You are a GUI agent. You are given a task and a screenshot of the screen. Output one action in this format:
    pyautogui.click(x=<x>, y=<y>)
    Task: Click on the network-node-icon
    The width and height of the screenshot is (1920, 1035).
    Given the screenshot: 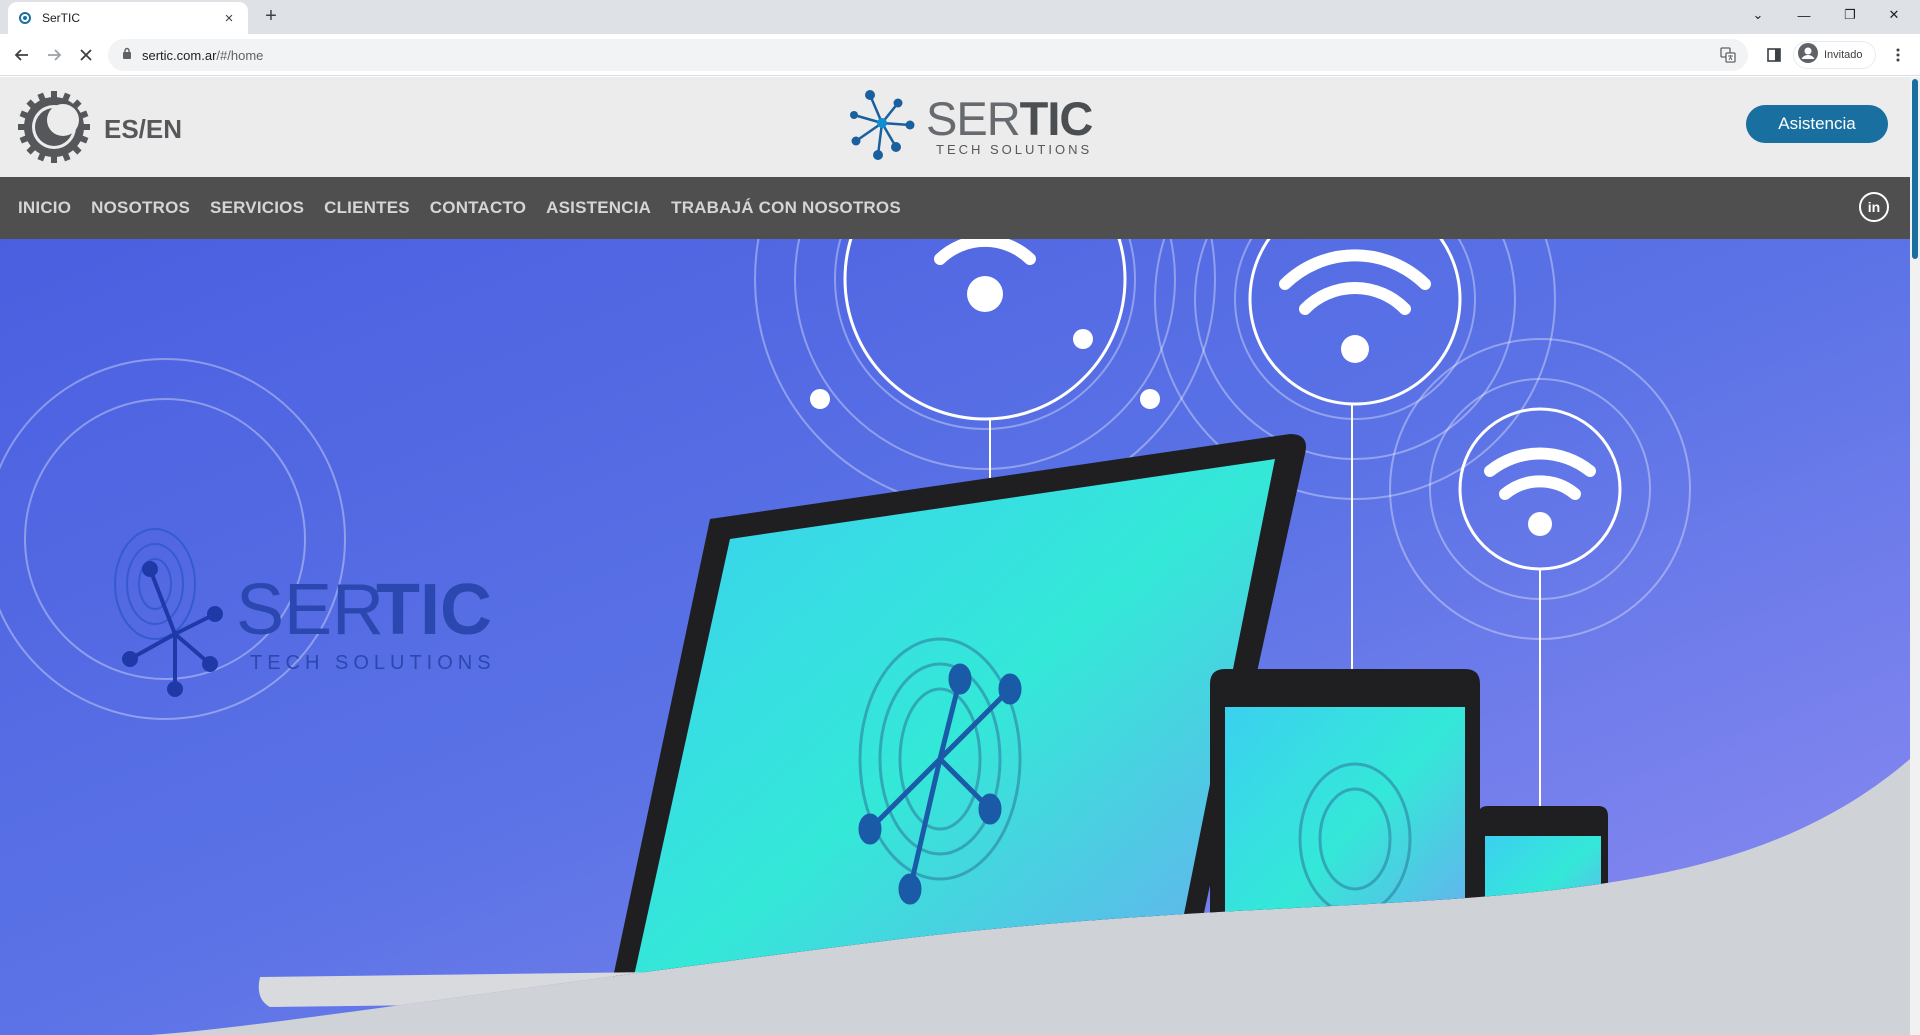 What is the action you would take?
    pyautogui.click(x=883, y=126)
    